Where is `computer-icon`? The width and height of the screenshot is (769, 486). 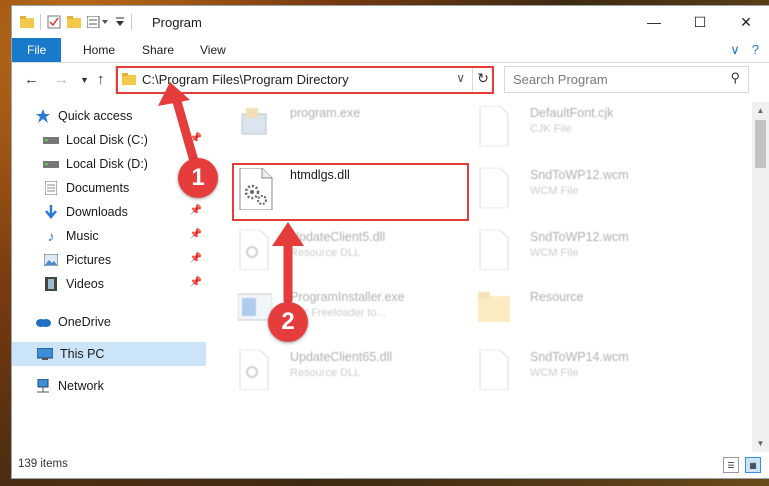
computer-icon is located at coordinates (45, 354).